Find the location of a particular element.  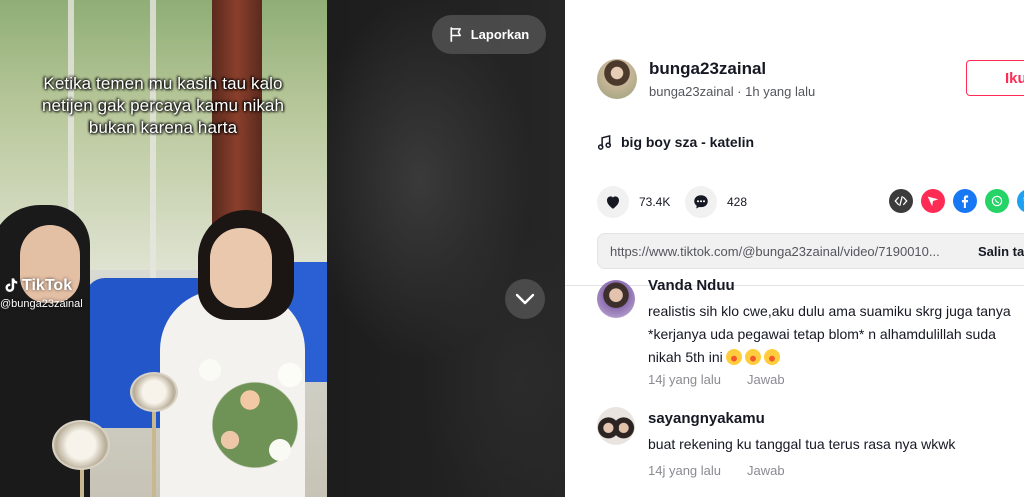

heart-icon is located at coordinates (613, 202).